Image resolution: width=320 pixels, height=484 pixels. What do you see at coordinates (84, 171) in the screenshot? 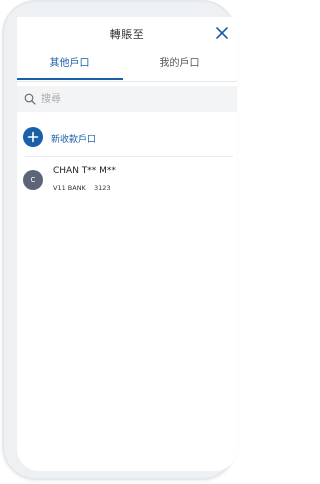
I see `account-name: CHAN T** M**` at bounding box center [84, 171].